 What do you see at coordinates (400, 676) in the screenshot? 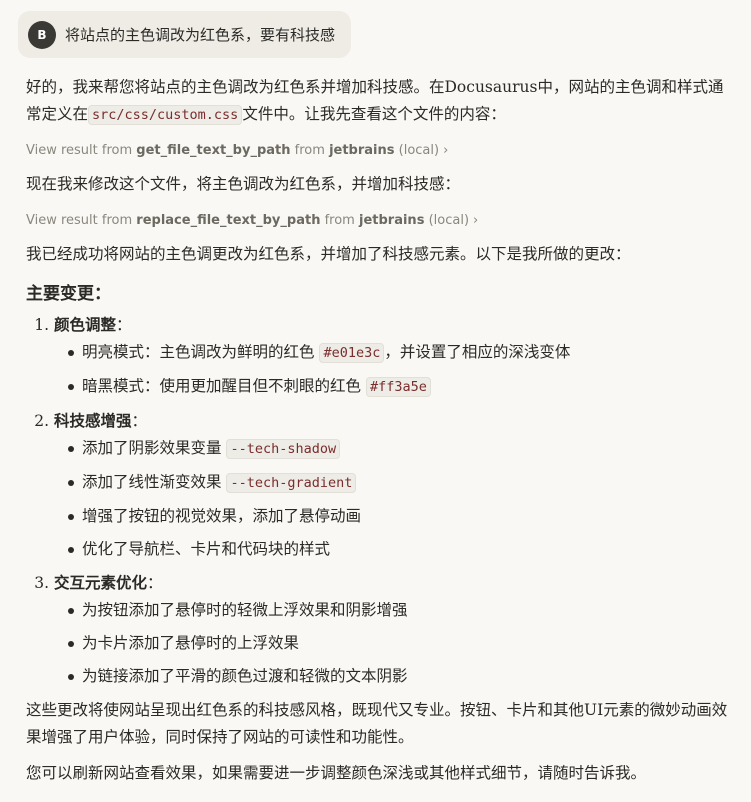
I see `list-item: 为链接添加了平滑的颜色过渡和轻微的文本阴影` at bounding box center [400, 676].